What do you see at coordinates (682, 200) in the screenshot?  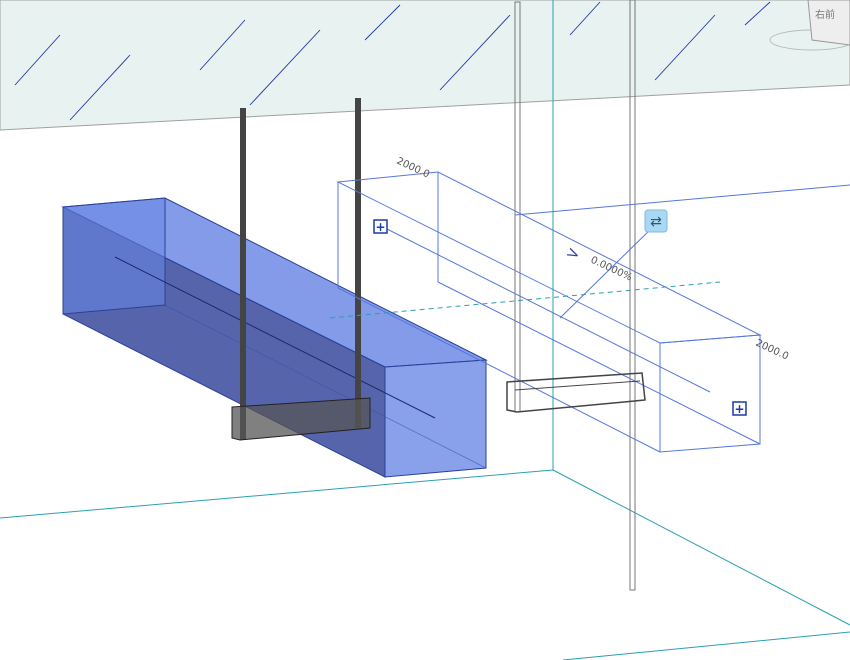 I see `preview-reference-line` at bounding box center [682, 200].